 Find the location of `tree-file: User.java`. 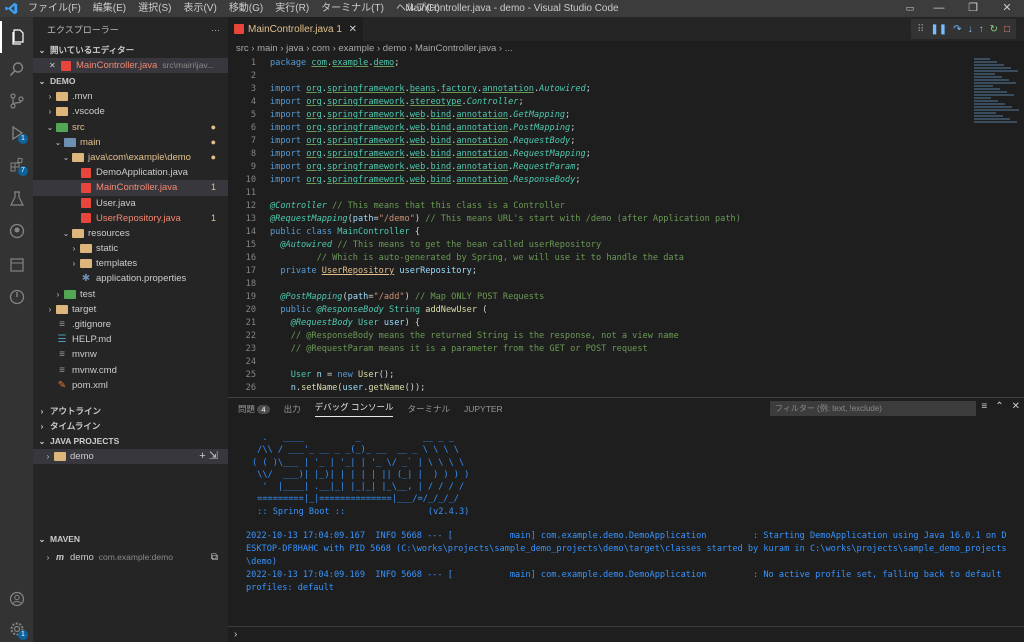

tree-file: User.java is located at coordinates (130, 203).